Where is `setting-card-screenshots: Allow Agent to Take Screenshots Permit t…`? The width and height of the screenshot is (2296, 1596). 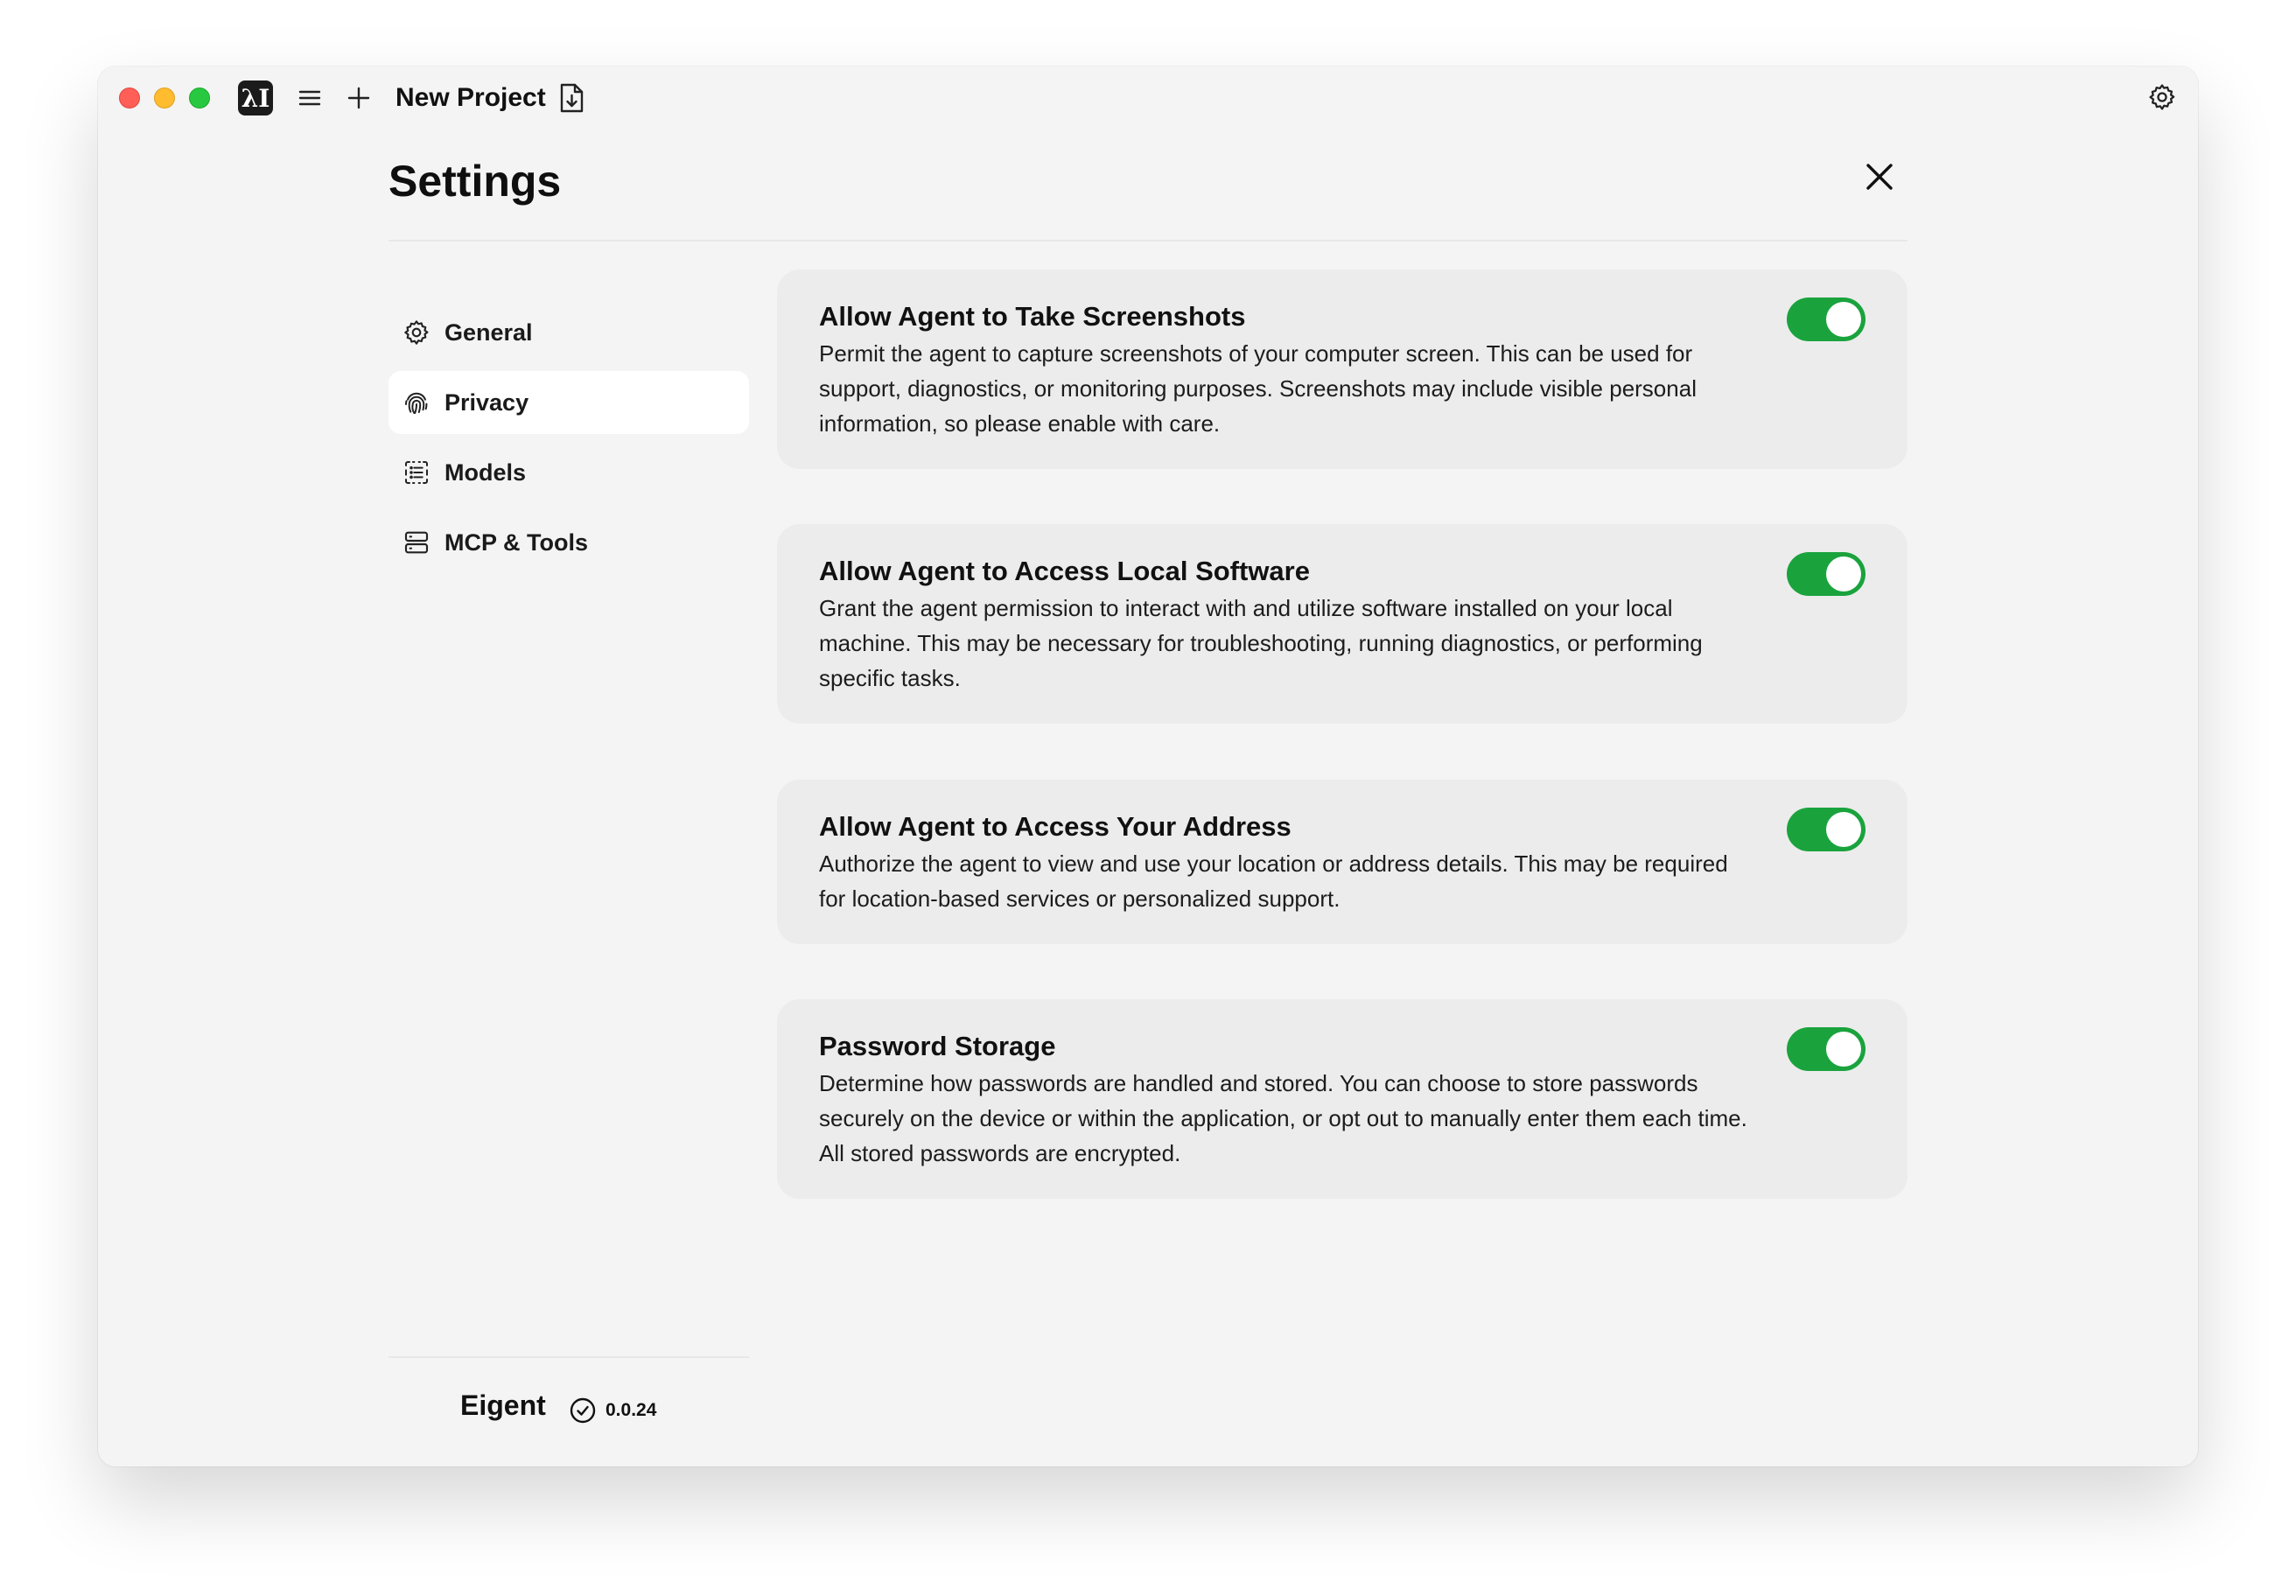 setting-card-screenshots: Allow Agent to Take Screenshots Permit t… is located at coordinates (1342, 369).